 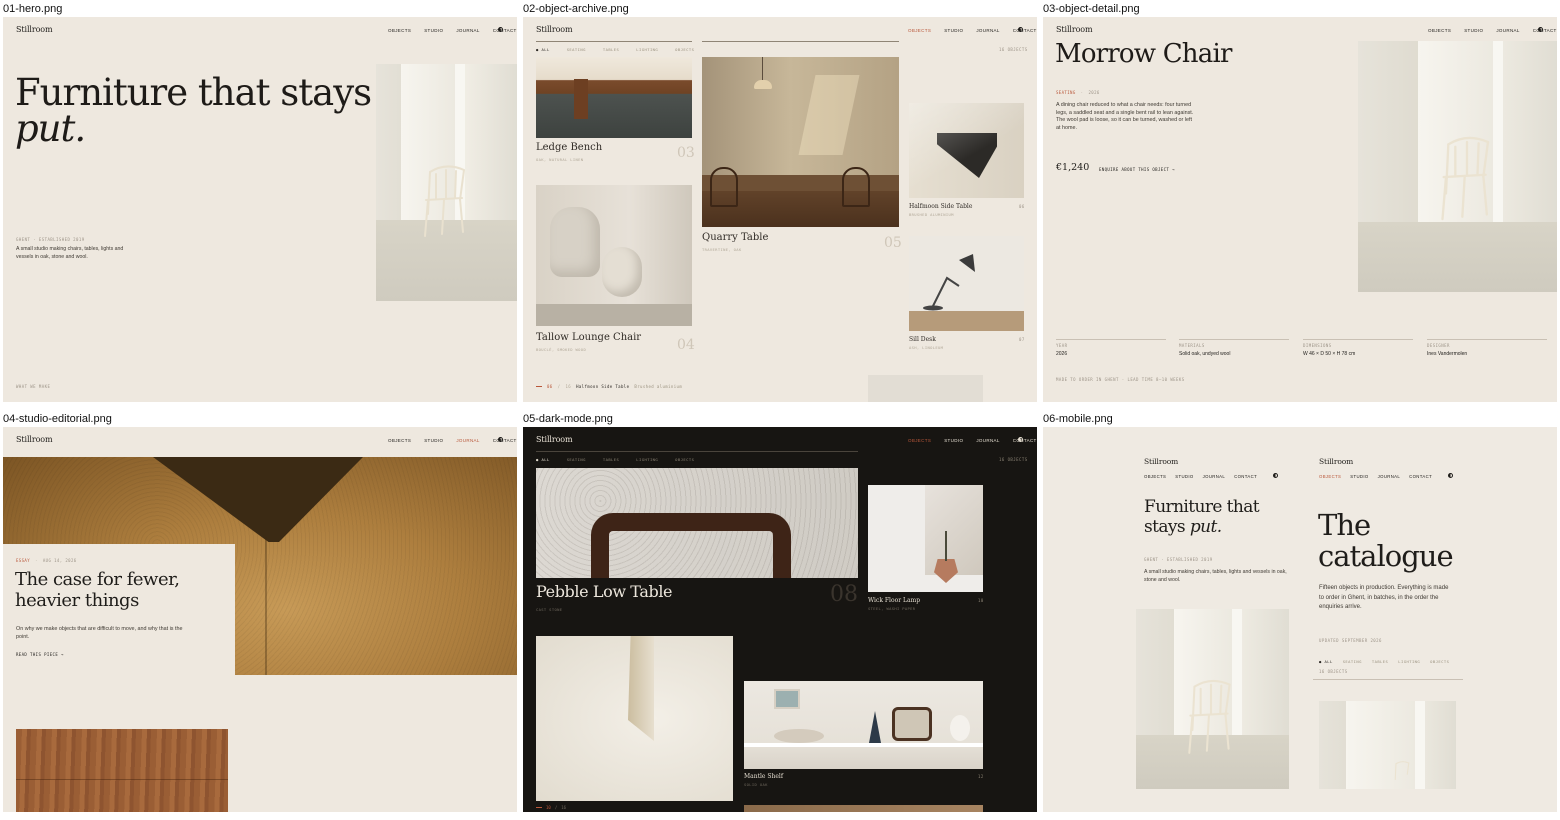 I want to click on progress-total: 16, so click(x=564, y=807).